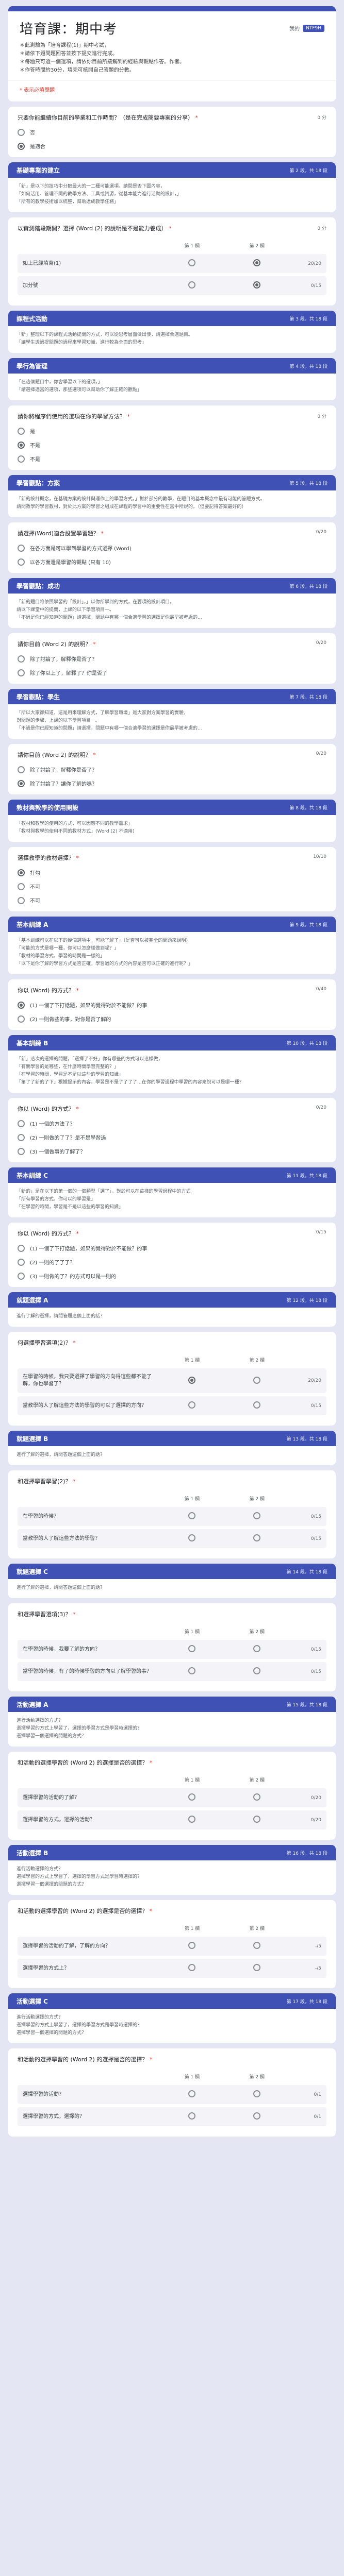  What do you see at coordinates (172, 548) in the screenshot?
I see `radio-option: 在各方面是可以學到學習的方式選擇 (Word)` at bounding box center [172, 548].